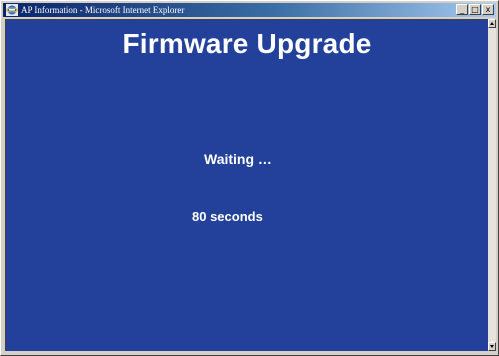 The image size is (499, 356). I want to click on window-controls: _ □ x, so click(475, 10).